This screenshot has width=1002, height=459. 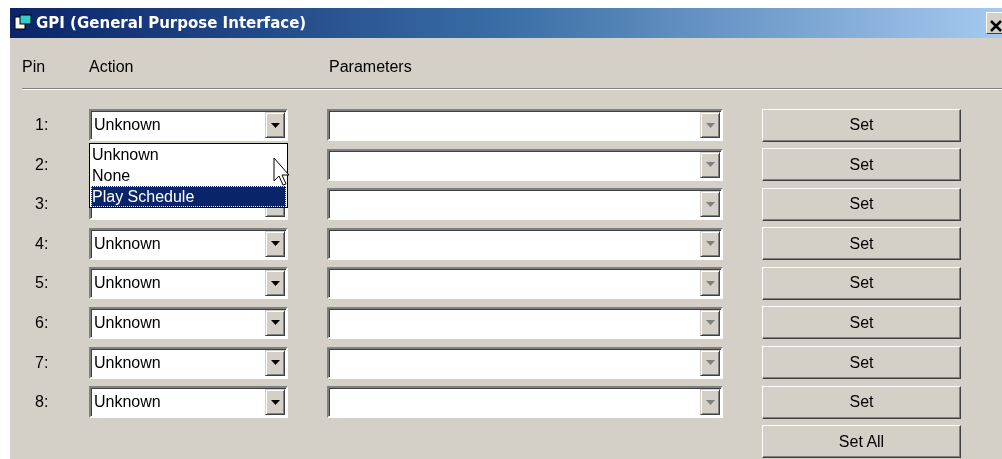 I want to click on column-header: Parameters, so click(x=370, y=66).